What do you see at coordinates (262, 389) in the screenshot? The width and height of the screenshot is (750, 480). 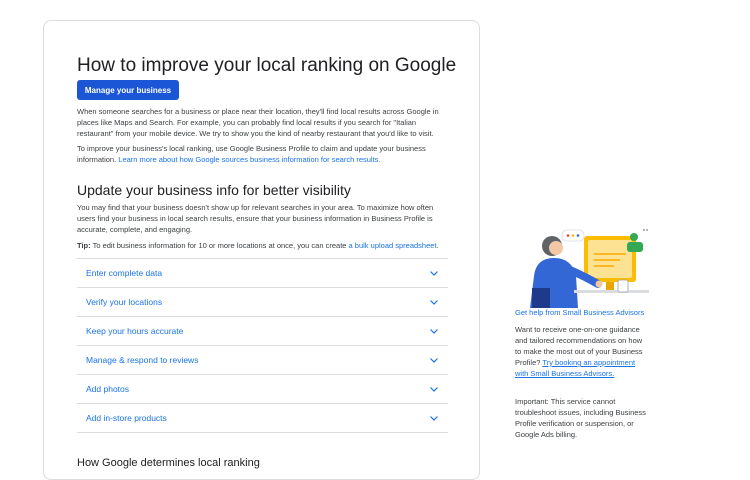 I see `accordion-item-photos: Add photos` at bounding box center [262, 389].